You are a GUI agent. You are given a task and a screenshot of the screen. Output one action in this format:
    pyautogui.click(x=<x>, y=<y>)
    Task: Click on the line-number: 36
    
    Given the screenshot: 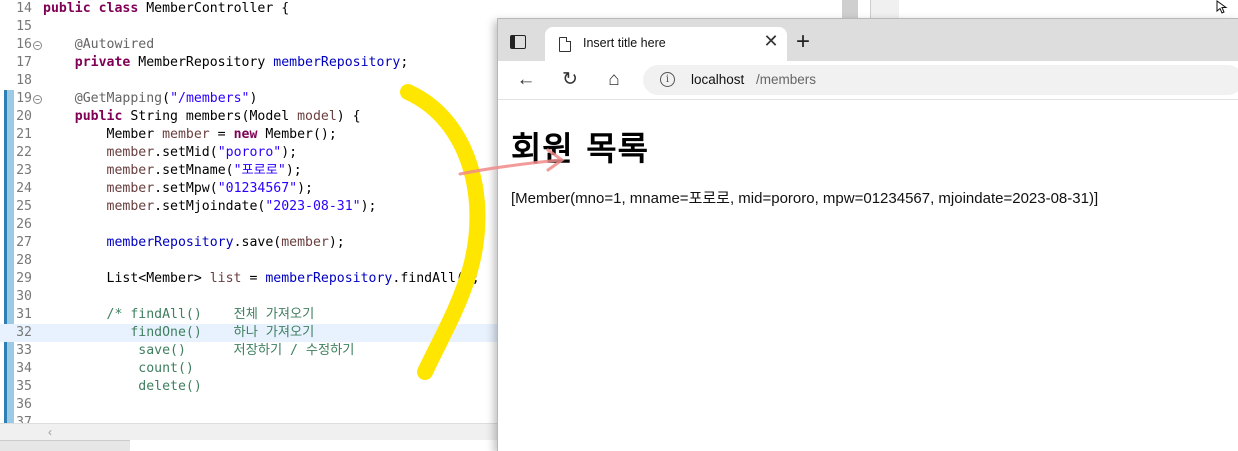 What is the action you would take?
    pyautogui.click(x=24, y=404)
    